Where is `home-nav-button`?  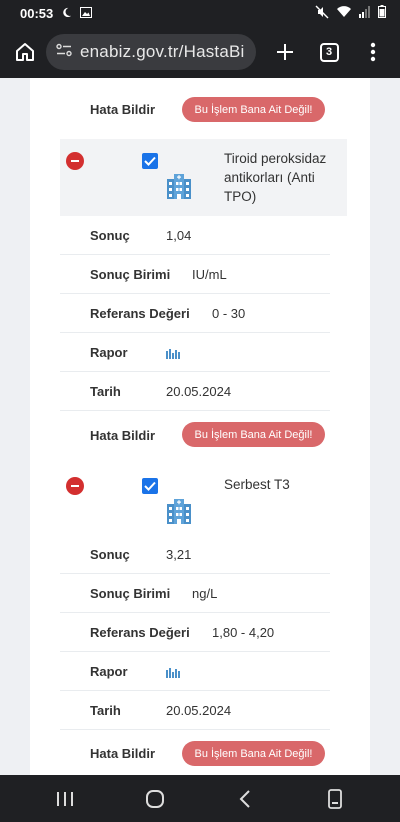
home-nav-button is located at coordinates (155, 799).